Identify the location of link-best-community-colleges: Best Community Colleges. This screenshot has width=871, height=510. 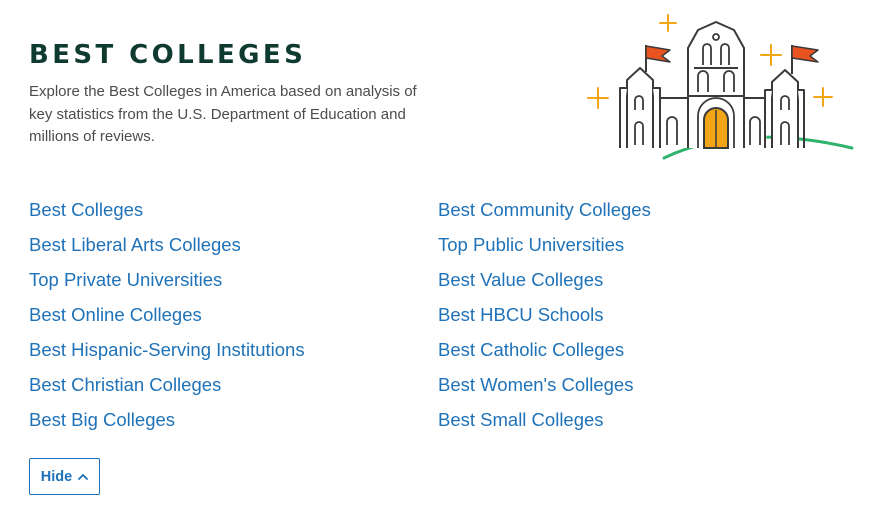
(642, 209).